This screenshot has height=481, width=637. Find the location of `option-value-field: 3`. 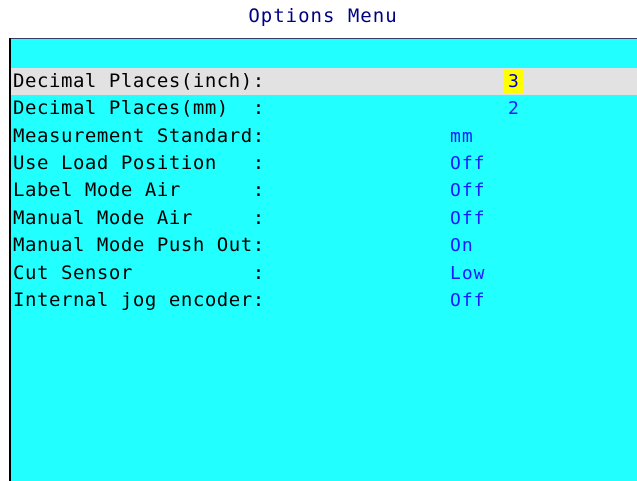

option-value-field: 3 is located at coordinates (514, 81).